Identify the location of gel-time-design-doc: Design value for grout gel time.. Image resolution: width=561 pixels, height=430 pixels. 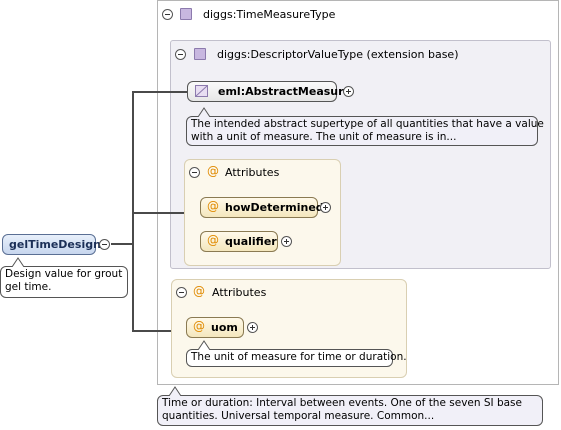
(64, 282).